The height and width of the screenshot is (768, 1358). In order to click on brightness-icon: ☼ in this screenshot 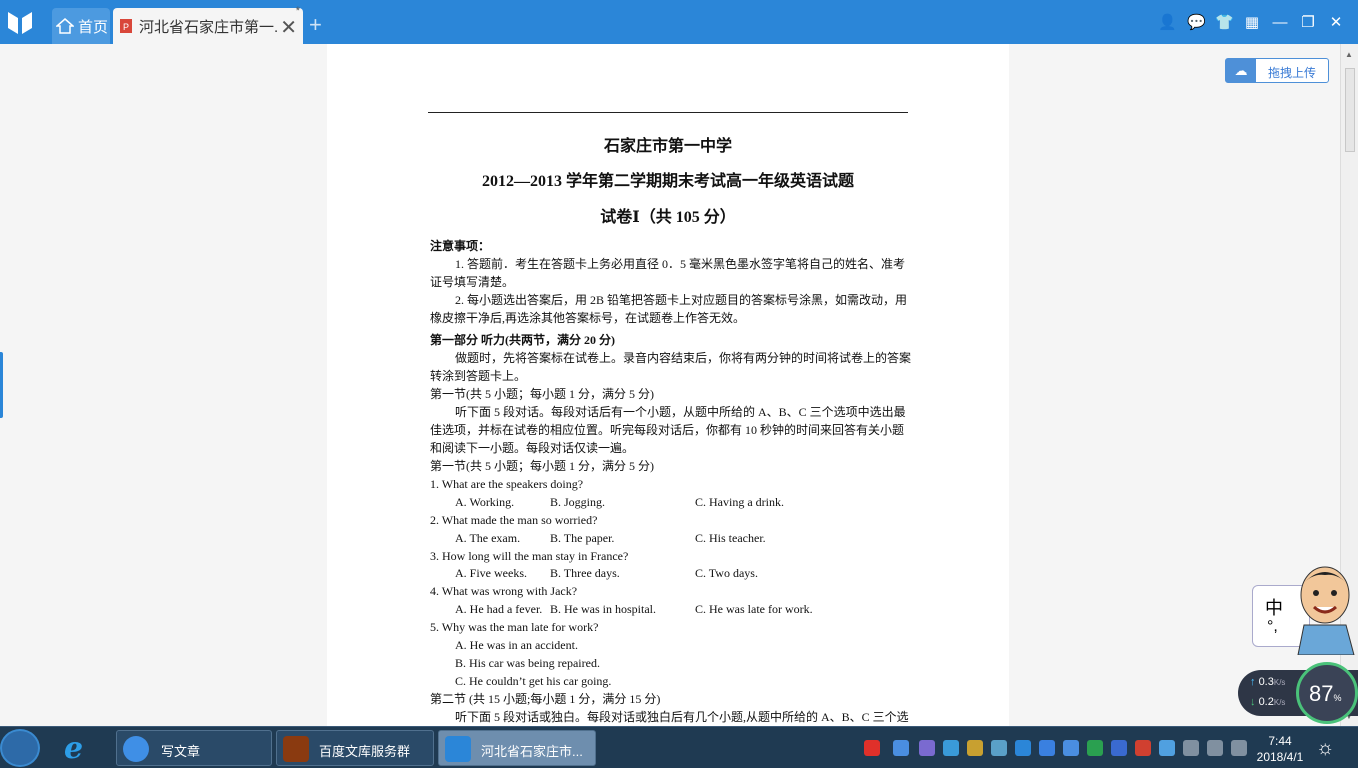, I will do `click(1325, 748)`.